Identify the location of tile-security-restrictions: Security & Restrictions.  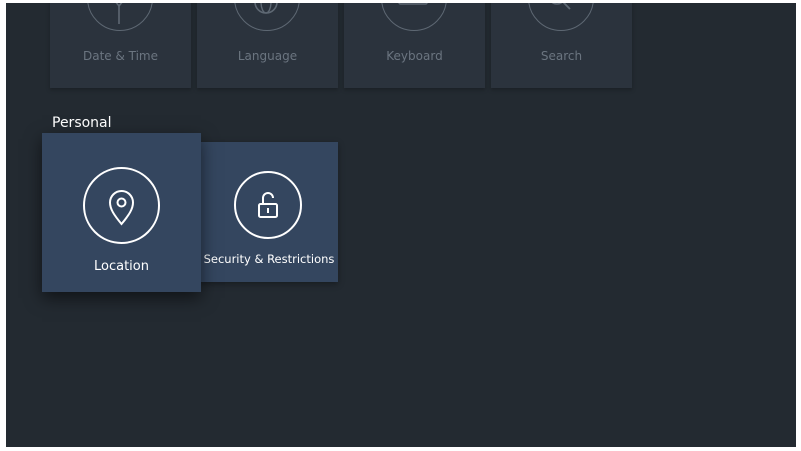
(269, 212).